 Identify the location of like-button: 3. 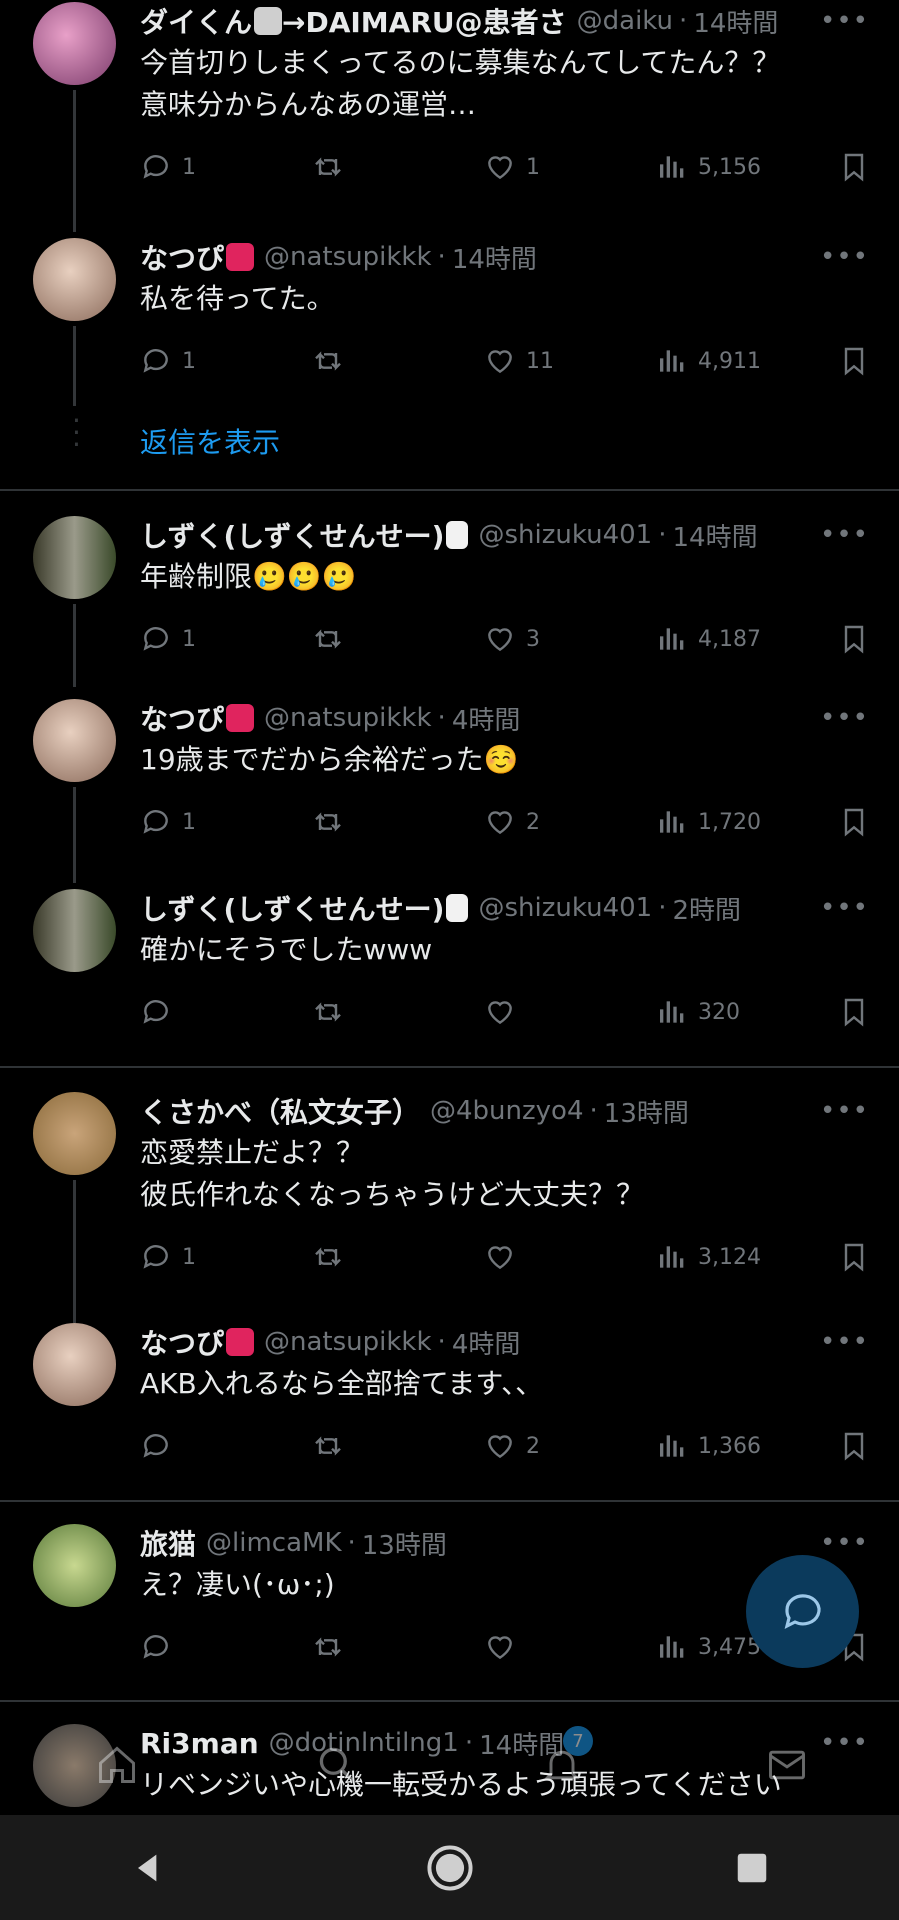
(570, 639).